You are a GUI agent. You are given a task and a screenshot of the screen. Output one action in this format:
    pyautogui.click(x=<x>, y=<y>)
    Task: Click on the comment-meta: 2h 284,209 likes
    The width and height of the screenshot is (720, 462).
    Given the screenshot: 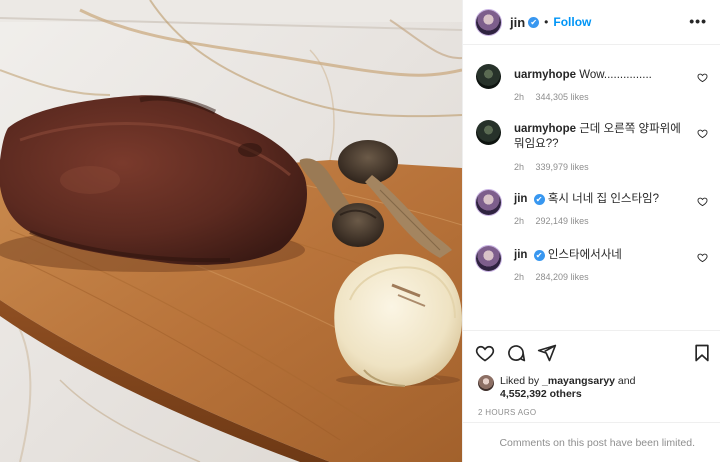 What is the action you would take?
    pyautogui.click(x=556, y=277)
    